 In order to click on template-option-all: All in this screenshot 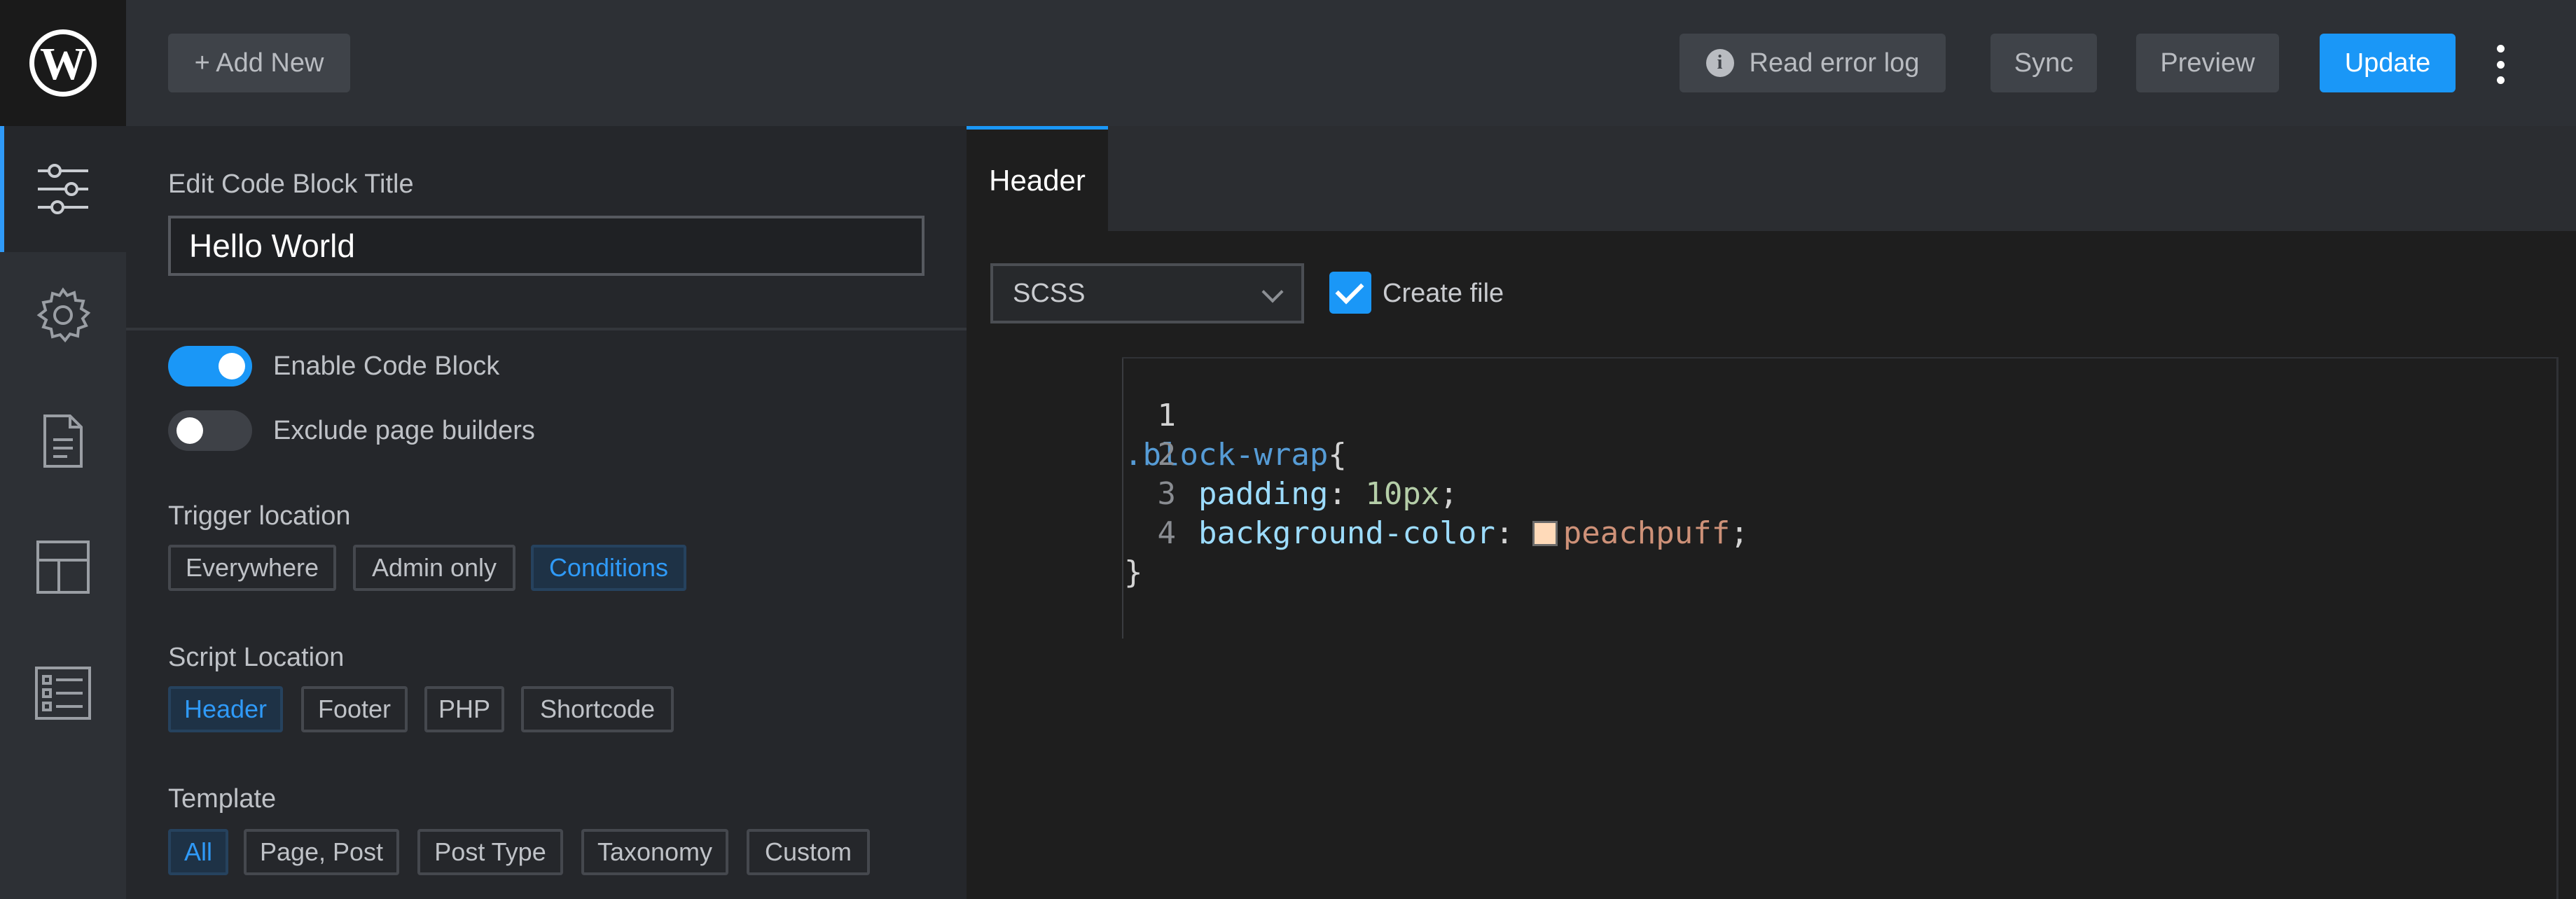, I will do `click(198, 852)`.